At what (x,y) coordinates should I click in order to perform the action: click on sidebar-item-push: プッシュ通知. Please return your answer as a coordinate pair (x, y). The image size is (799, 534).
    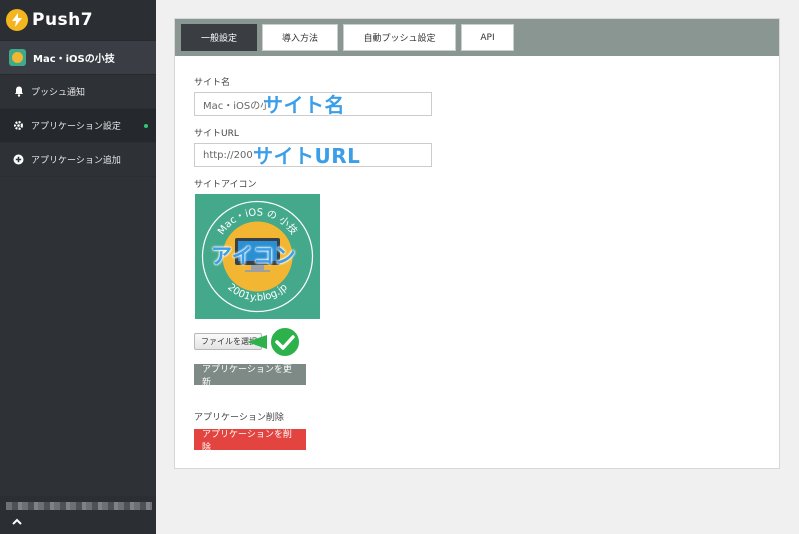
    Looking at the image, I should click on (78, 92).